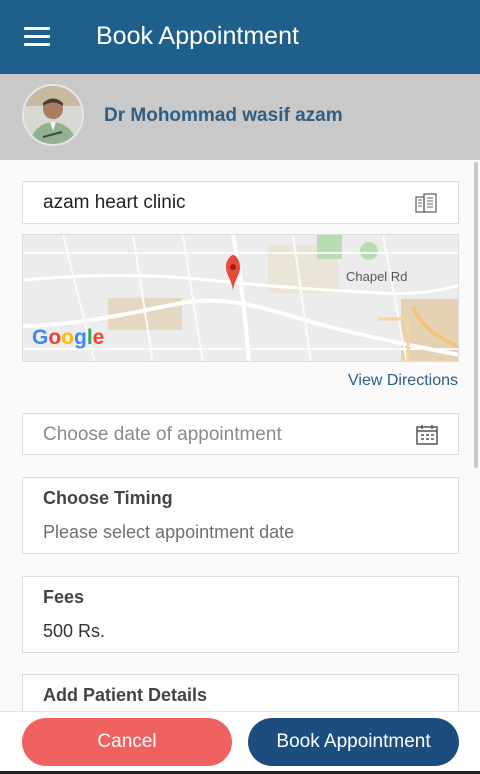 Image resolution: width=480 pixels, height=774 pixels. What do you see at coordinates (169, 532) in the screenshot?
I see `timing-value: Please select appointment date` at bounding box center [169, 532].